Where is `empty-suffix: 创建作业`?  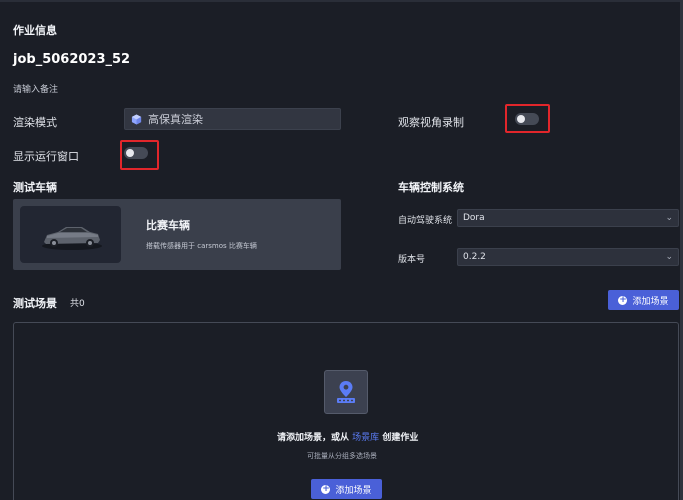
empty-suffix: 创建作业 is located at coordinates (400, 438).